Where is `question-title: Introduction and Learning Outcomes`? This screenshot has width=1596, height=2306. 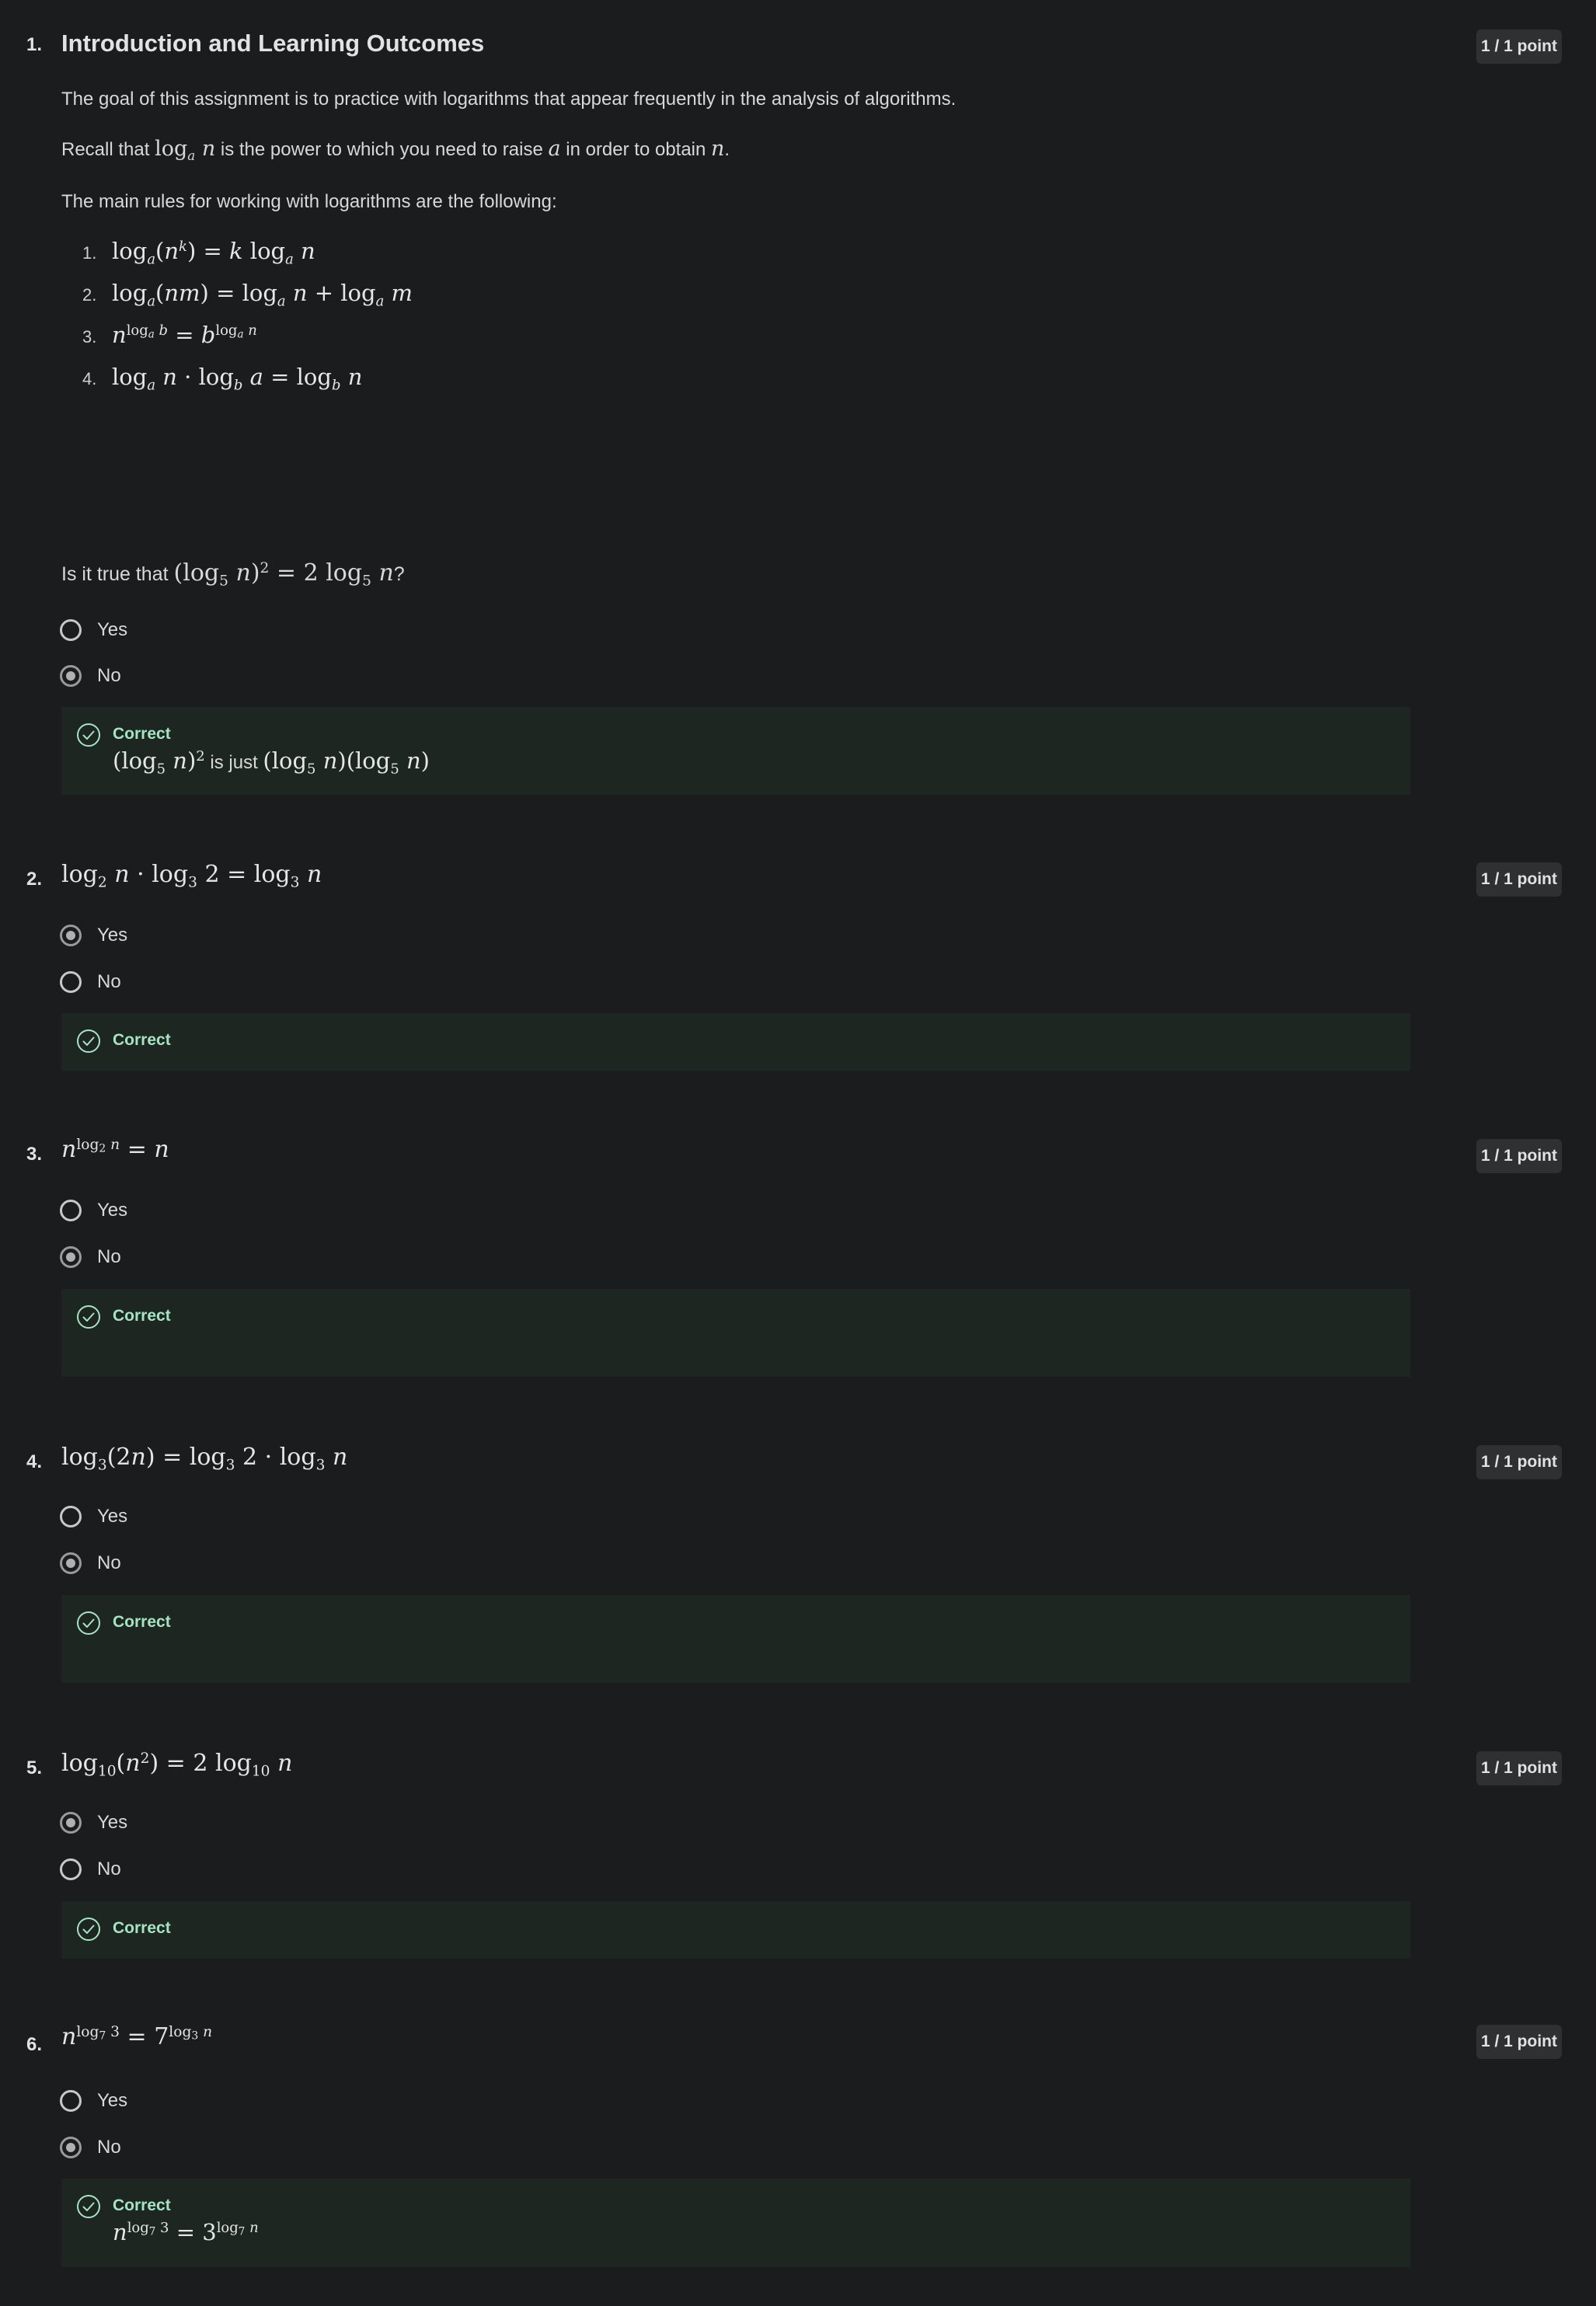
question-title: Introduction and Learning Outcomes is located at coordinates (273, 43).